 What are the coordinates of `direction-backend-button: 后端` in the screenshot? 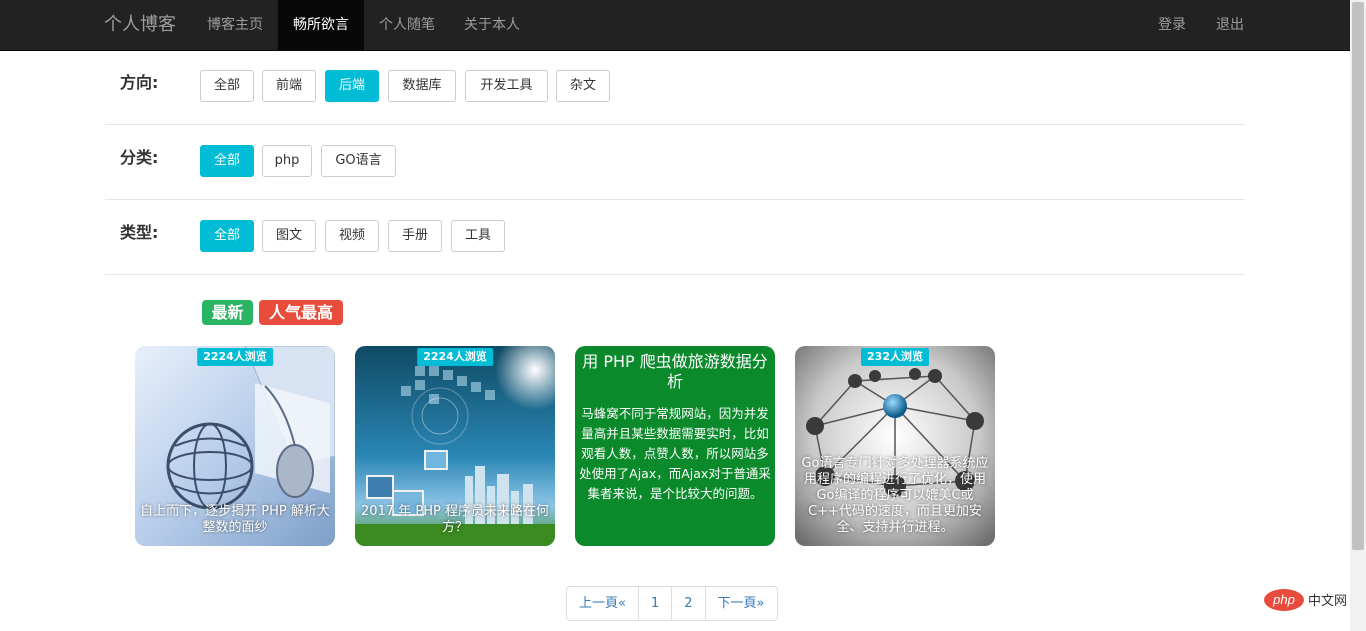 It's located at (352, 86).